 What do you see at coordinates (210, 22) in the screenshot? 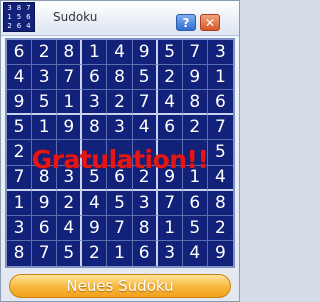
I see `close-button: ✕` at bounding box center [210, 22].